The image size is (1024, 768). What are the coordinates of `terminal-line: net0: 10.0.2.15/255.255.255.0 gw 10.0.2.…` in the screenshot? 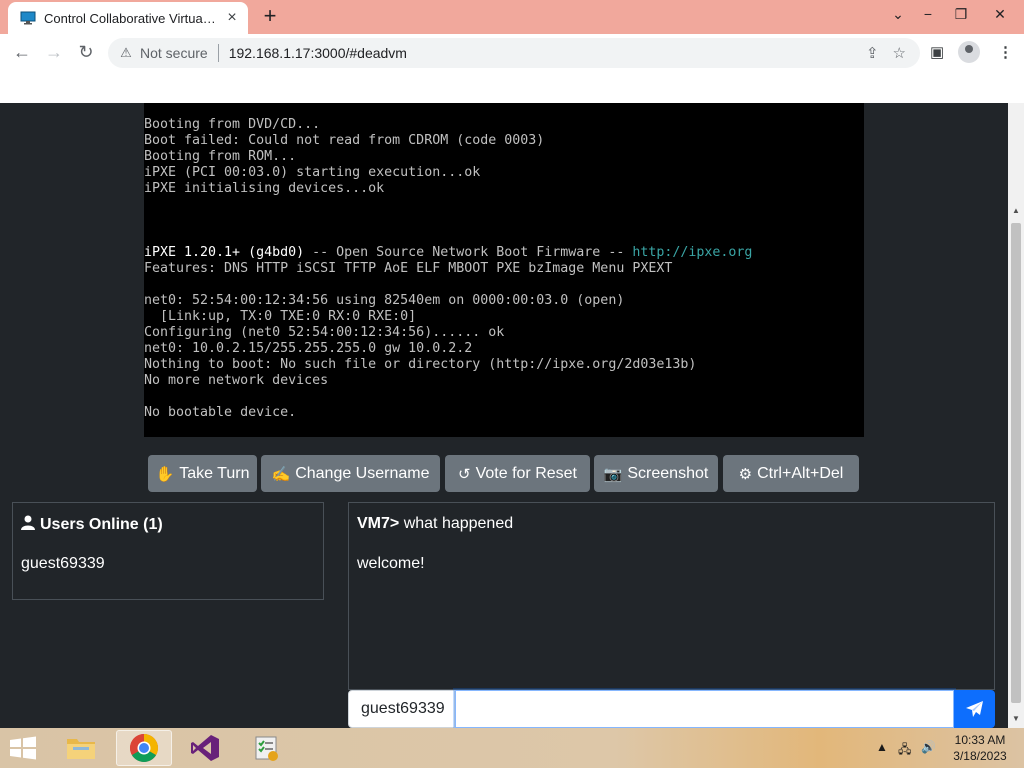 It's located at (308, 348).